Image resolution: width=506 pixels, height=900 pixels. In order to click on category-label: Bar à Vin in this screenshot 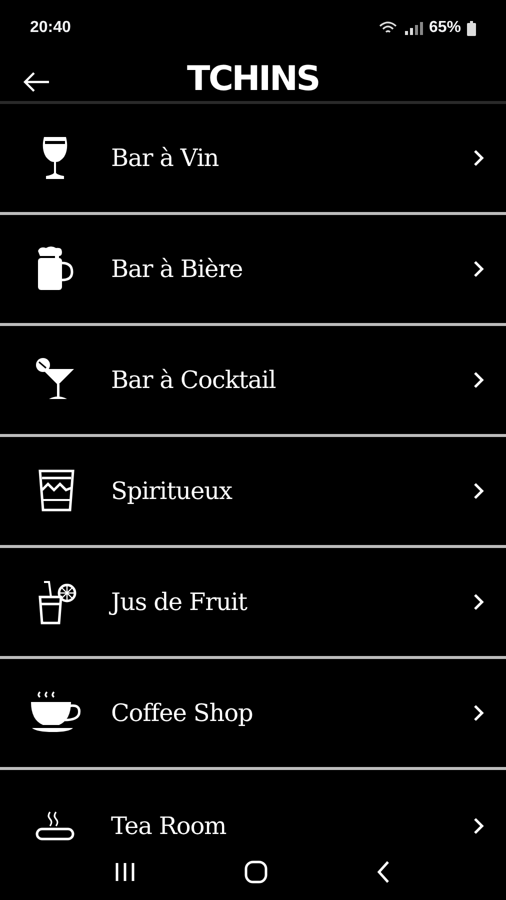, I will do `click(165, 158)`.